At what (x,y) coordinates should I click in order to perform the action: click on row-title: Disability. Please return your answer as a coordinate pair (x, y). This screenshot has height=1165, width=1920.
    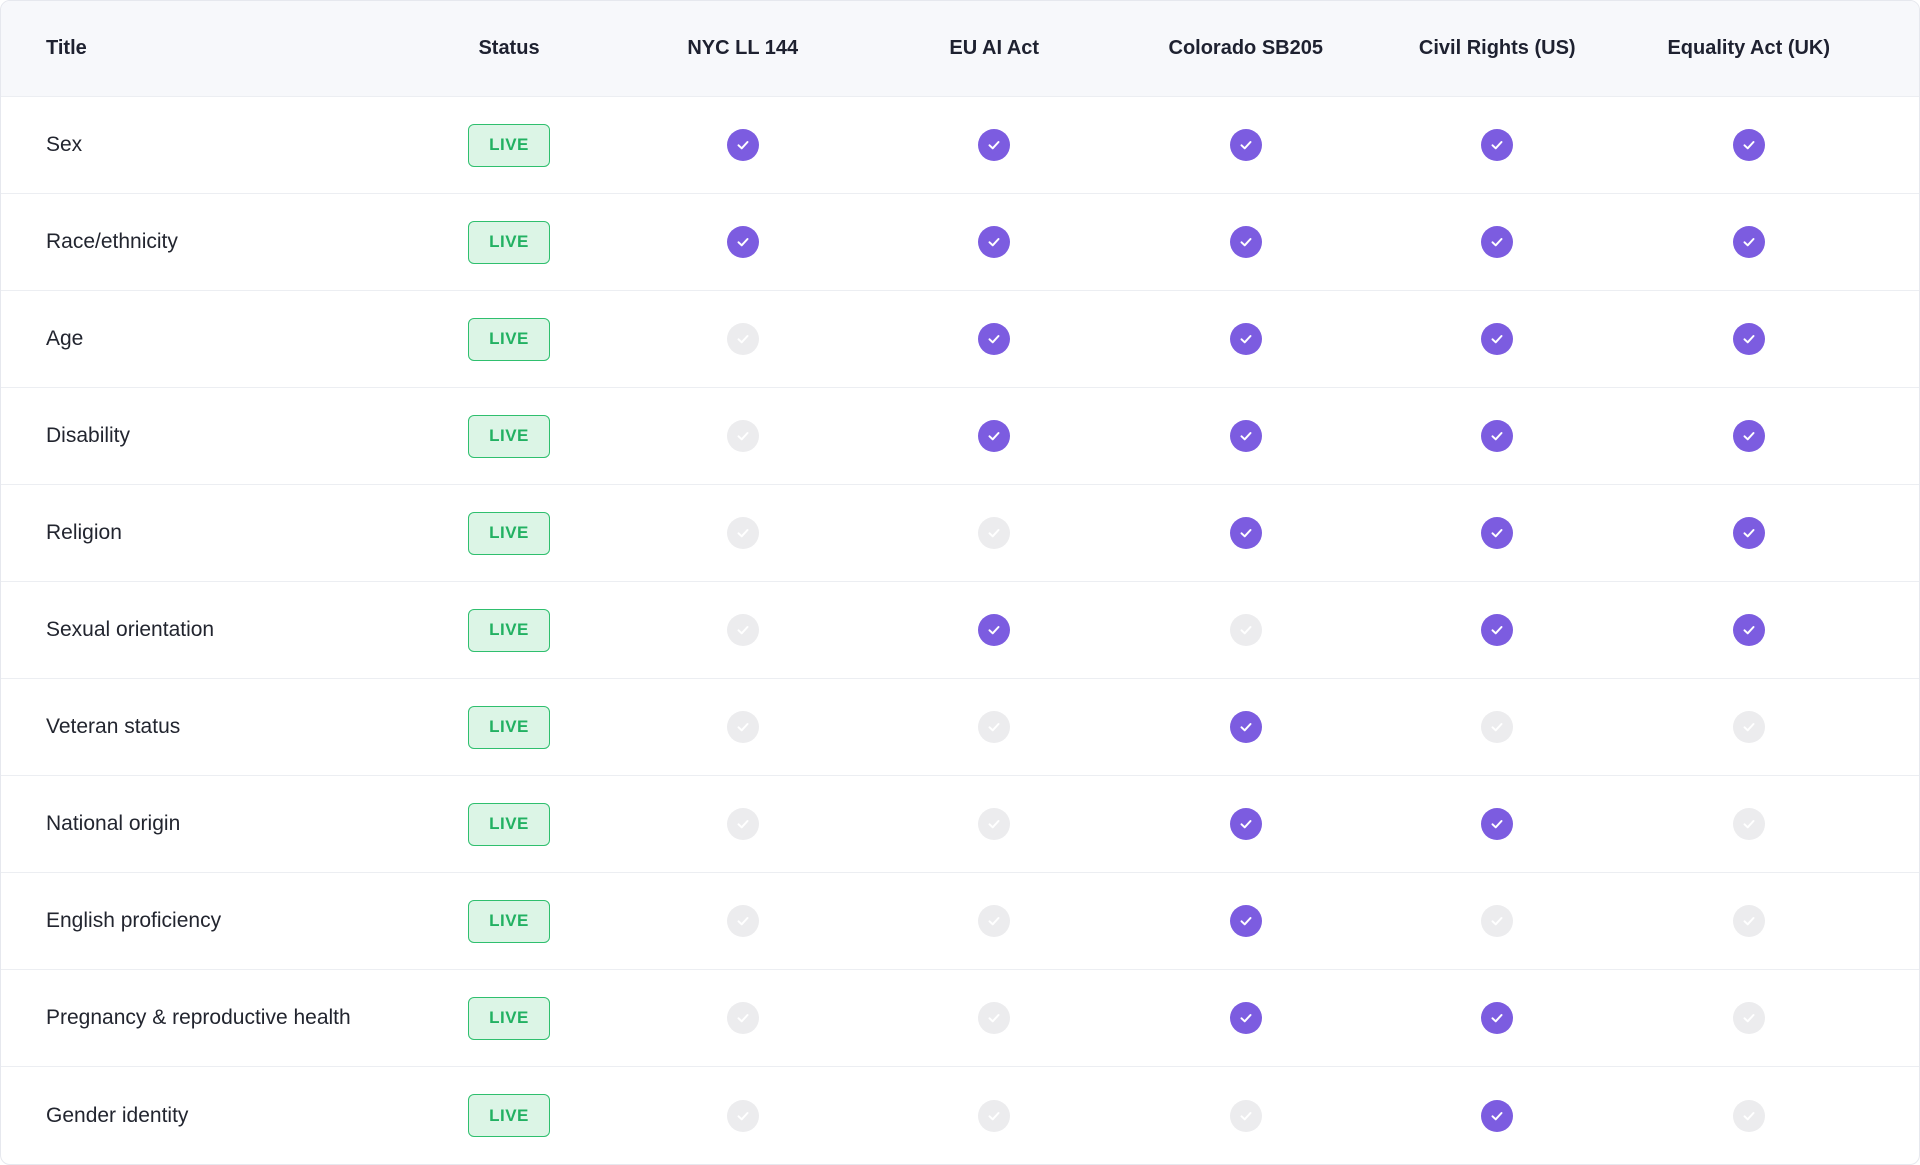
    Looking at the image, I should click on (88, 435).